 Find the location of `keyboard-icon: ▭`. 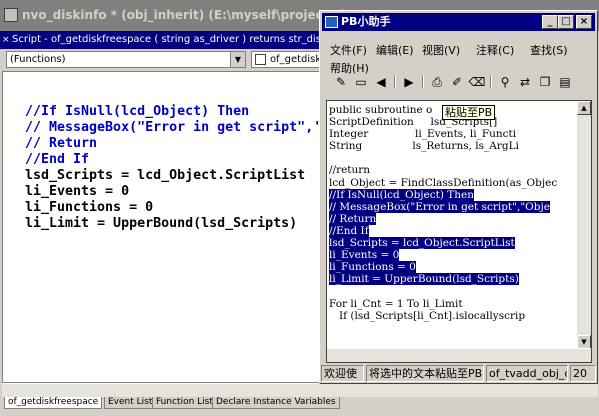

keyboard-icon: ▭ is located at coordinates (361, 82).